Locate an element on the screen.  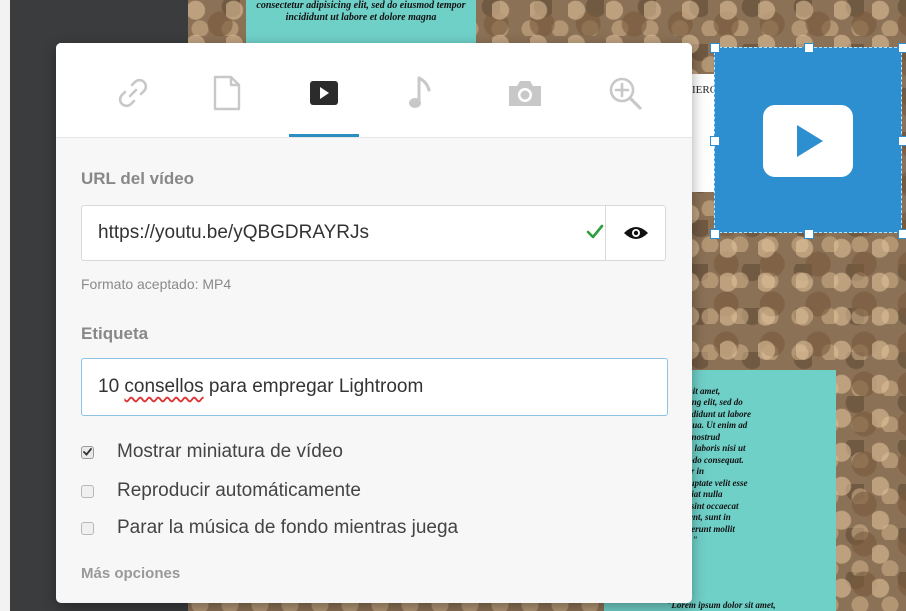
show-thumbnail-checkbox is located at coordinates (87, 452).